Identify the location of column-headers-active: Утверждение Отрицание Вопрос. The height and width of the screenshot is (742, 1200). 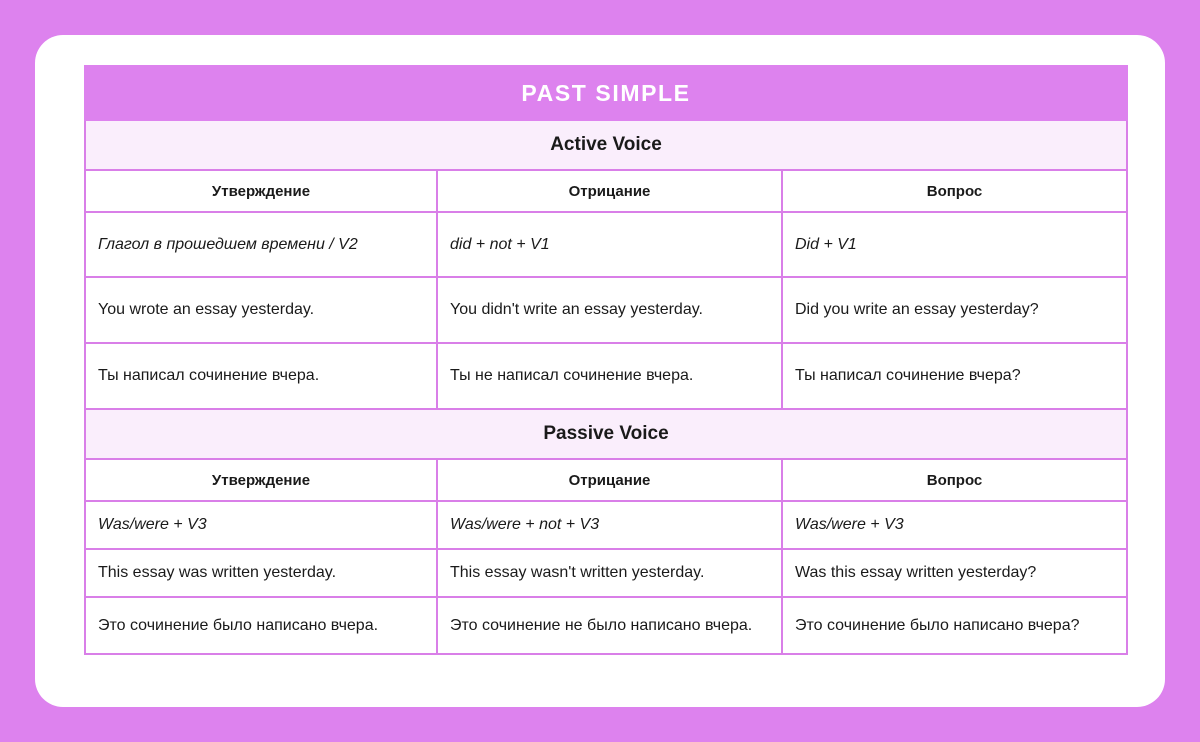
(606, 191).